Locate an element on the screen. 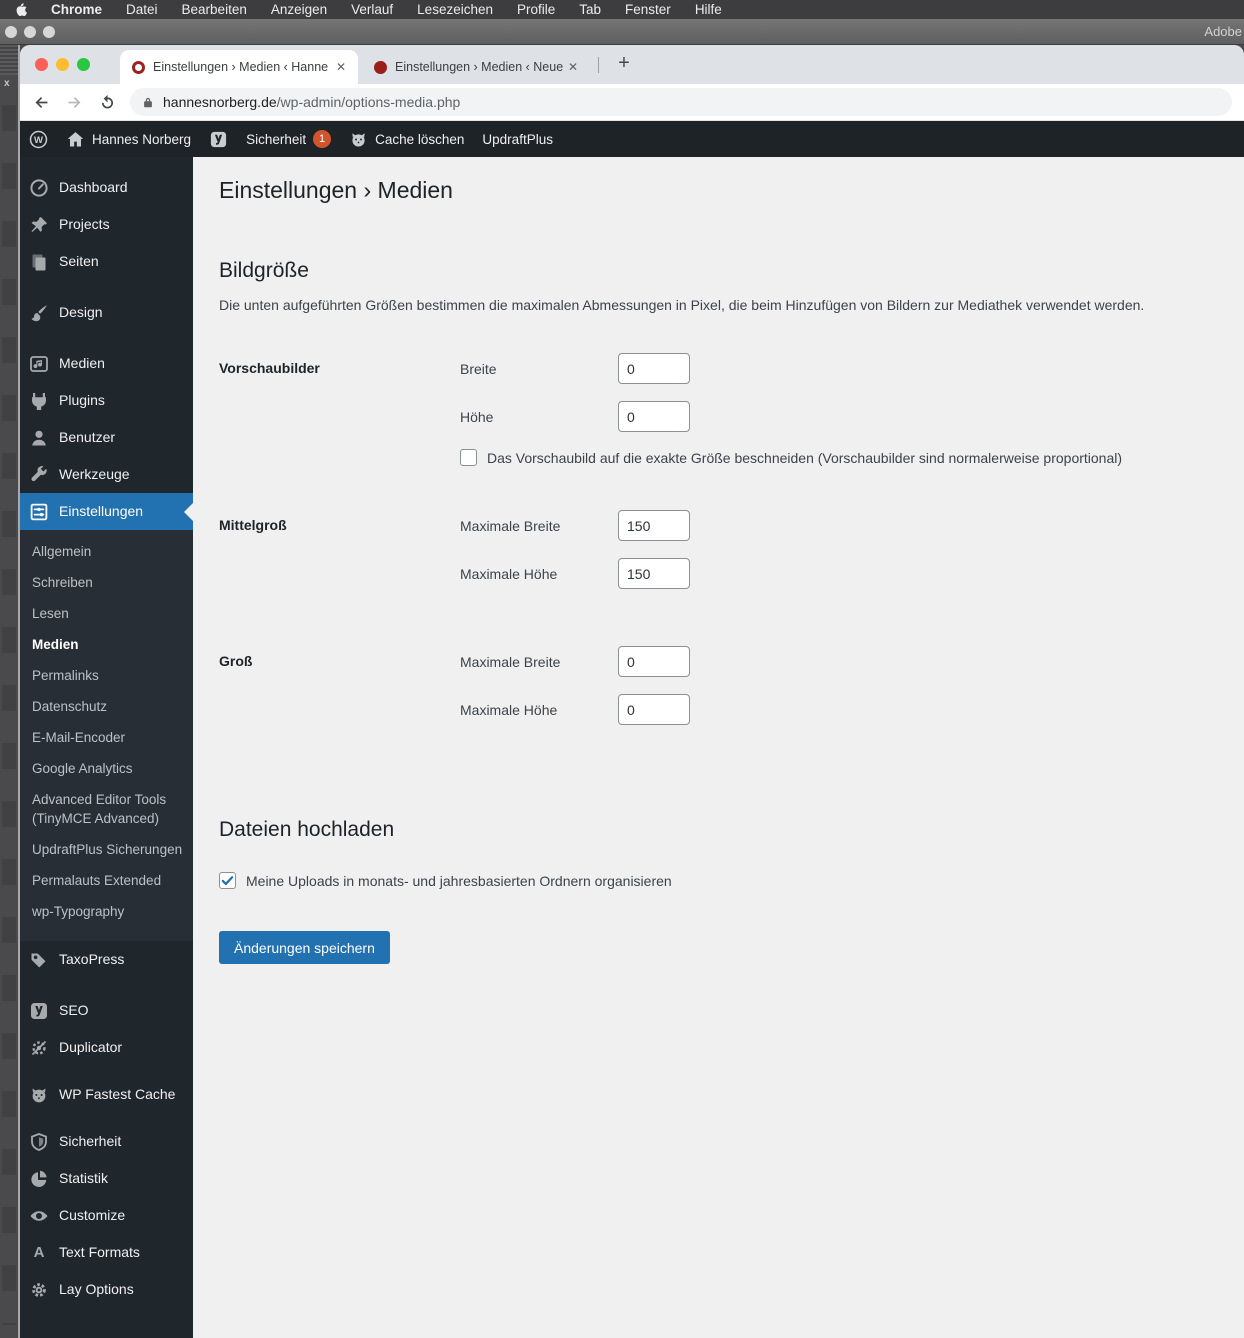 This screenshot has width=1244, height=1338. tab2-close-icon: ✕ is located at coordinates (573, 67).